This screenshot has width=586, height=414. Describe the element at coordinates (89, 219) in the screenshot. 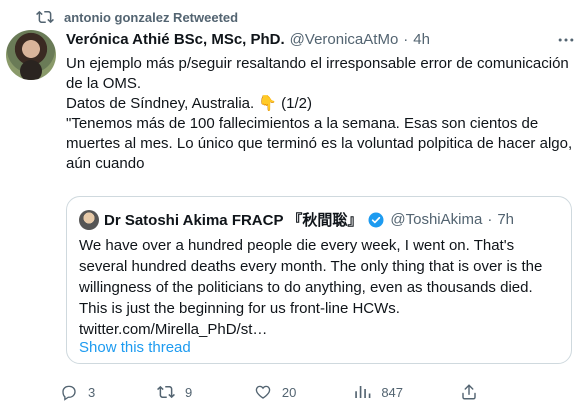

I see `quote-avatar` at that location.